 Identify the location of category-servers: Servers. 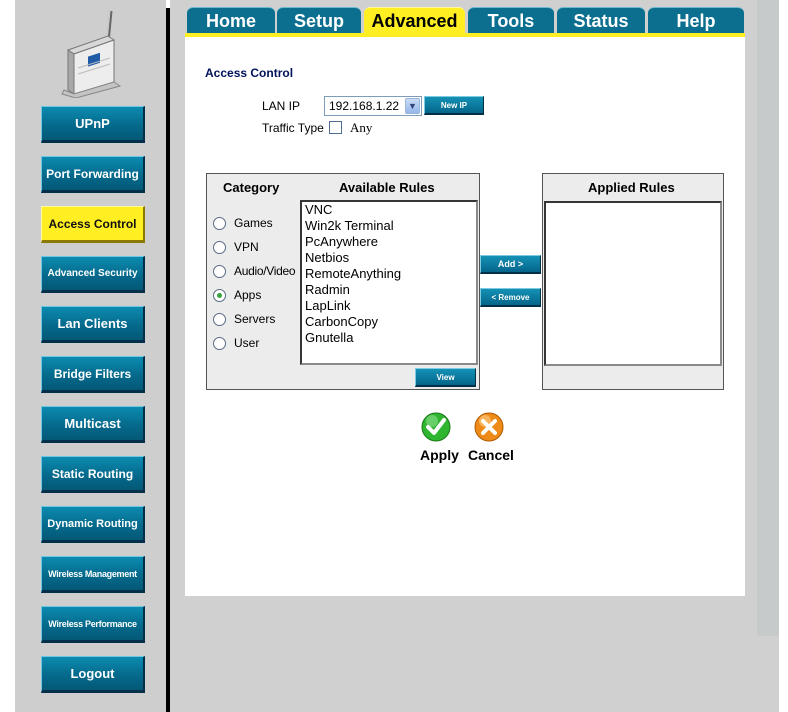
(244, 319).